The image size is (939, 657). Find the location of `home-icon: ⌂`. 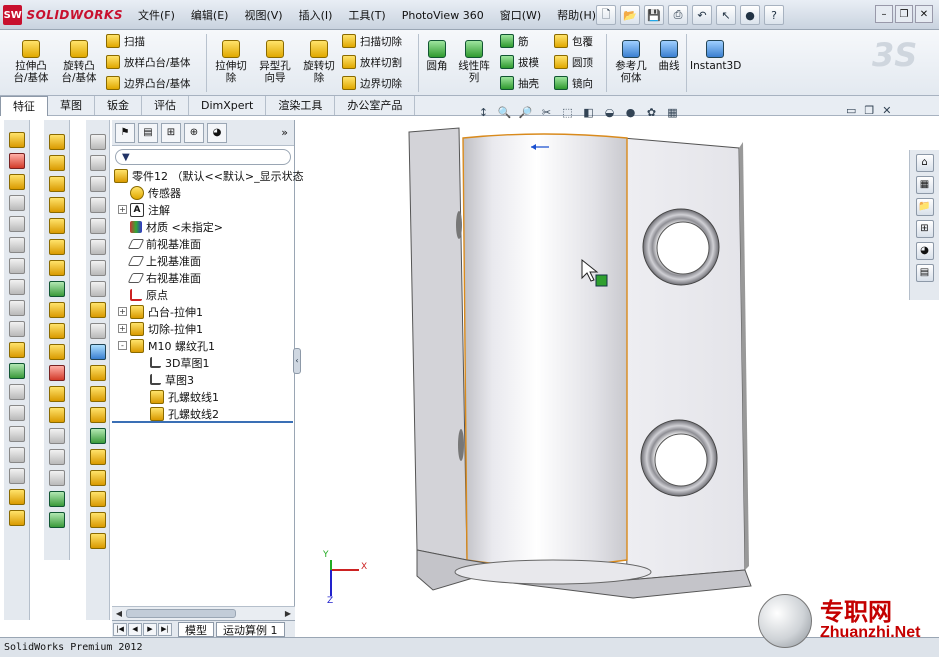

home-icon: ⌂ is located at coordinates (924, 163).